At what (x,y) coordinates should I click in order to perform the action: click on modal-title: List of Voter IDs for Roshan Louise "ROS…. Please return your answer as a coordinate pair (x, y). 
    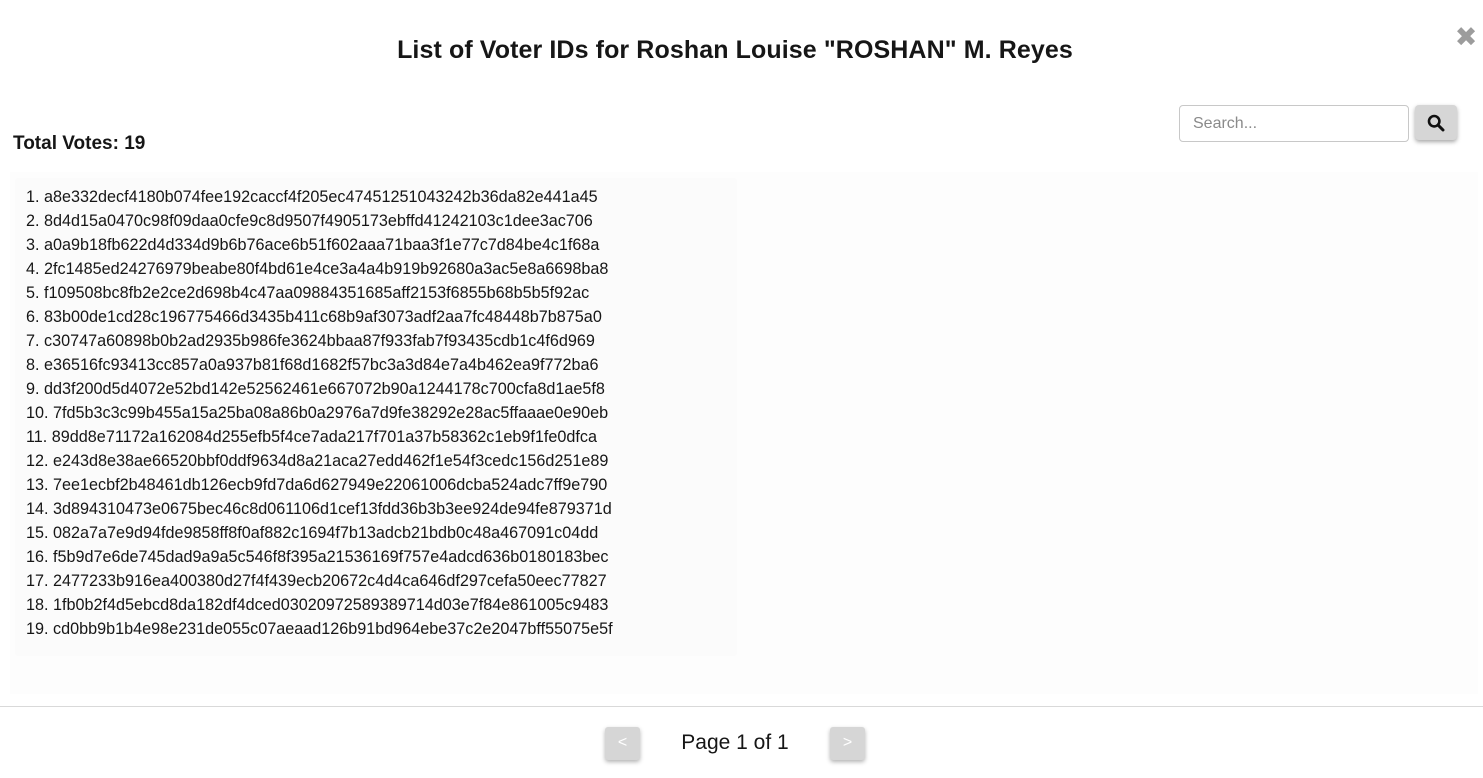
    Looking at the image, I should click on (735, 50).